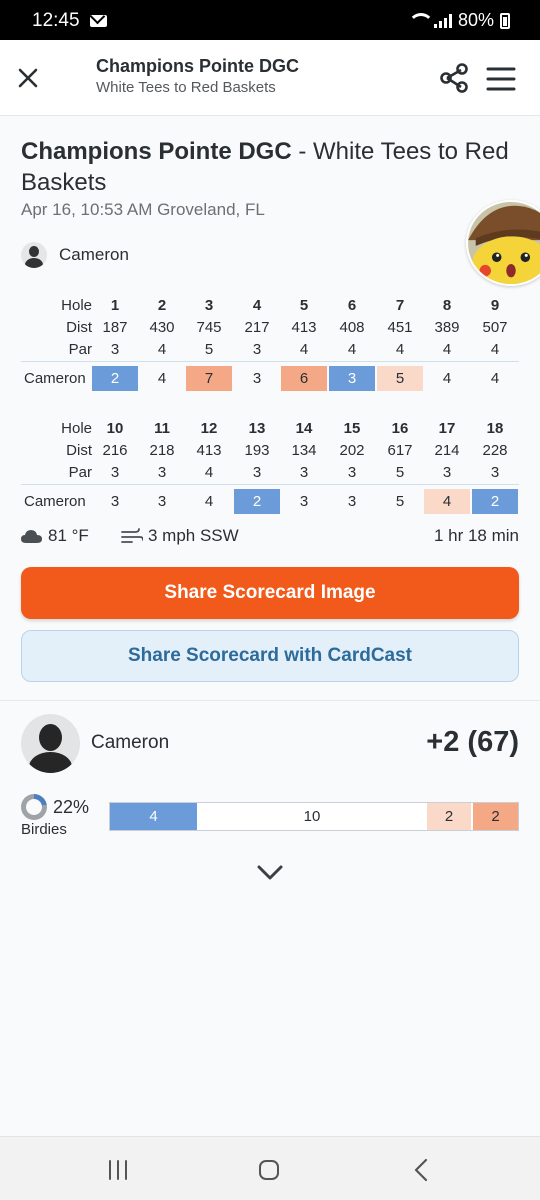  Describe the element at coordinates (495, 305) in the screenshot. I see `hole-number: 9` at that location.